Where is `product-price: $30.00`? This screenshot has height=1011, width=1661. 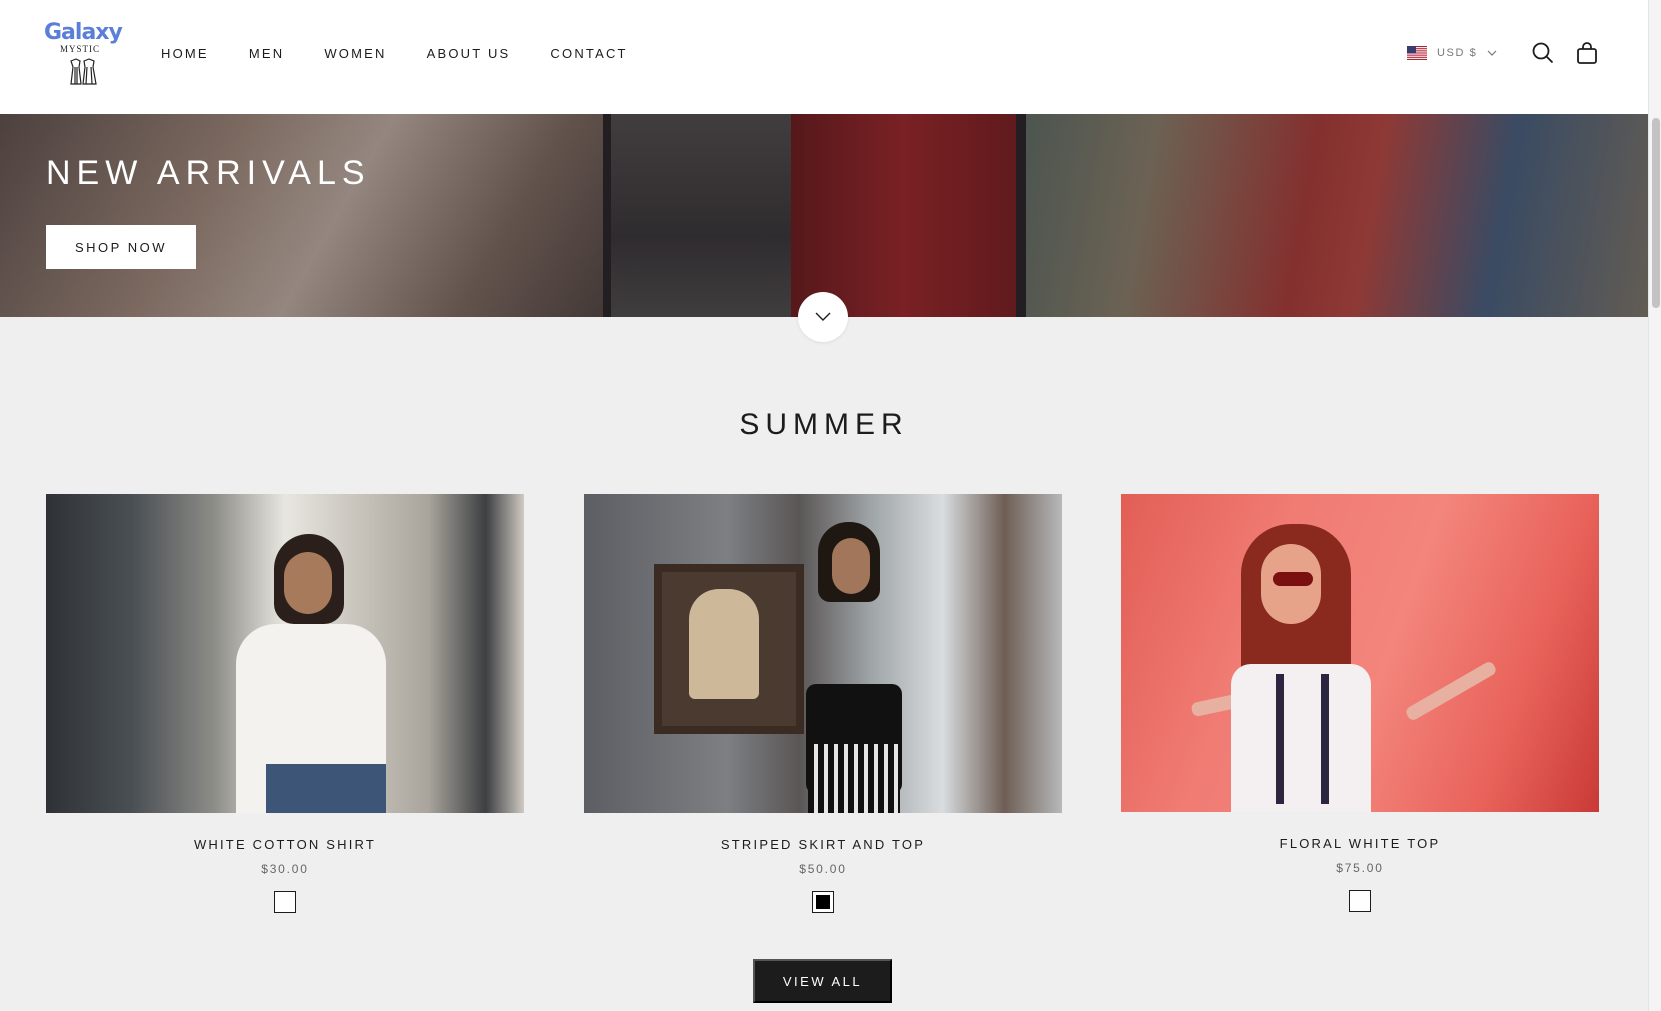
product-price: $30.00 is located at coordinates (285, 869).